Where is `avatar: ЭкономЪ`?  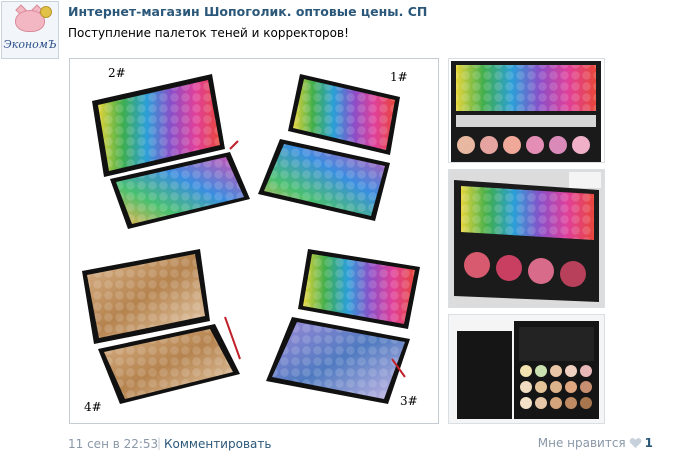 avatar: ЭкономЪ is located at coordinates (30, 30).